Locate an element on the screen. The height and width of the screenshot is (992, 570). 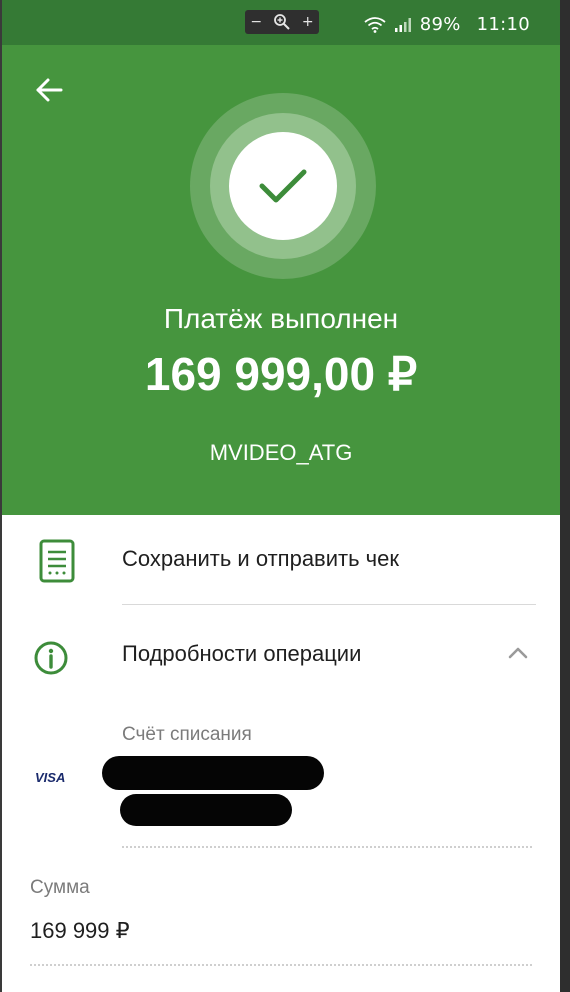
checkmark-icon is located at coordinates (283, 186).